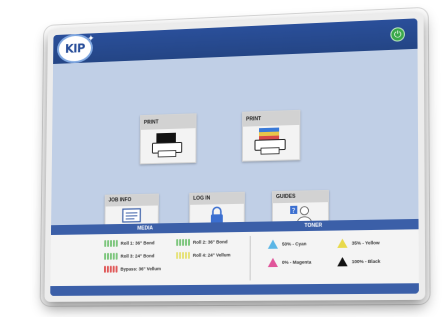 Image resolution: width=447 pixels, height=317 pixels. Describe the element at coordinates (212, 254) in the screenshot. I see `roll-4-label: Roll 4: 24" Vellum` at that location.